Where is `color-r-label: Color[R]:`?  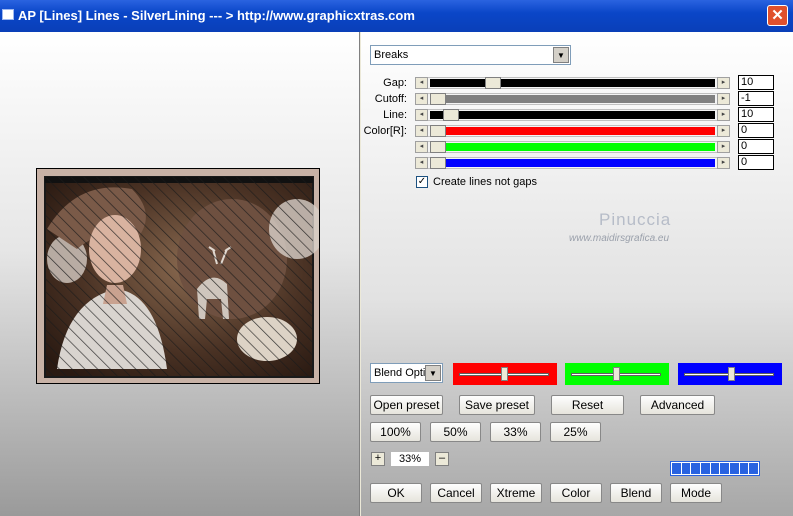 color-r-label: Color[R]: is located at coordinates (385, 131).